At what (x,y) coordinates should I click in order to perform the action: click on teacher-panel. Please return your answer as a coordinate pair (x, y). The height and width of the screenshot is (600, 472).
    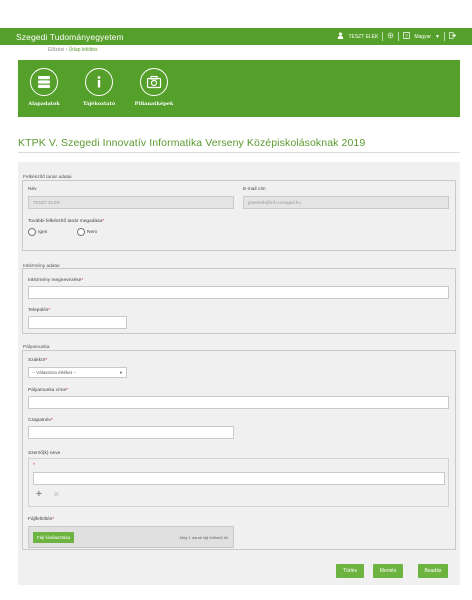
    Looking at the image, I should click on (239, 215).